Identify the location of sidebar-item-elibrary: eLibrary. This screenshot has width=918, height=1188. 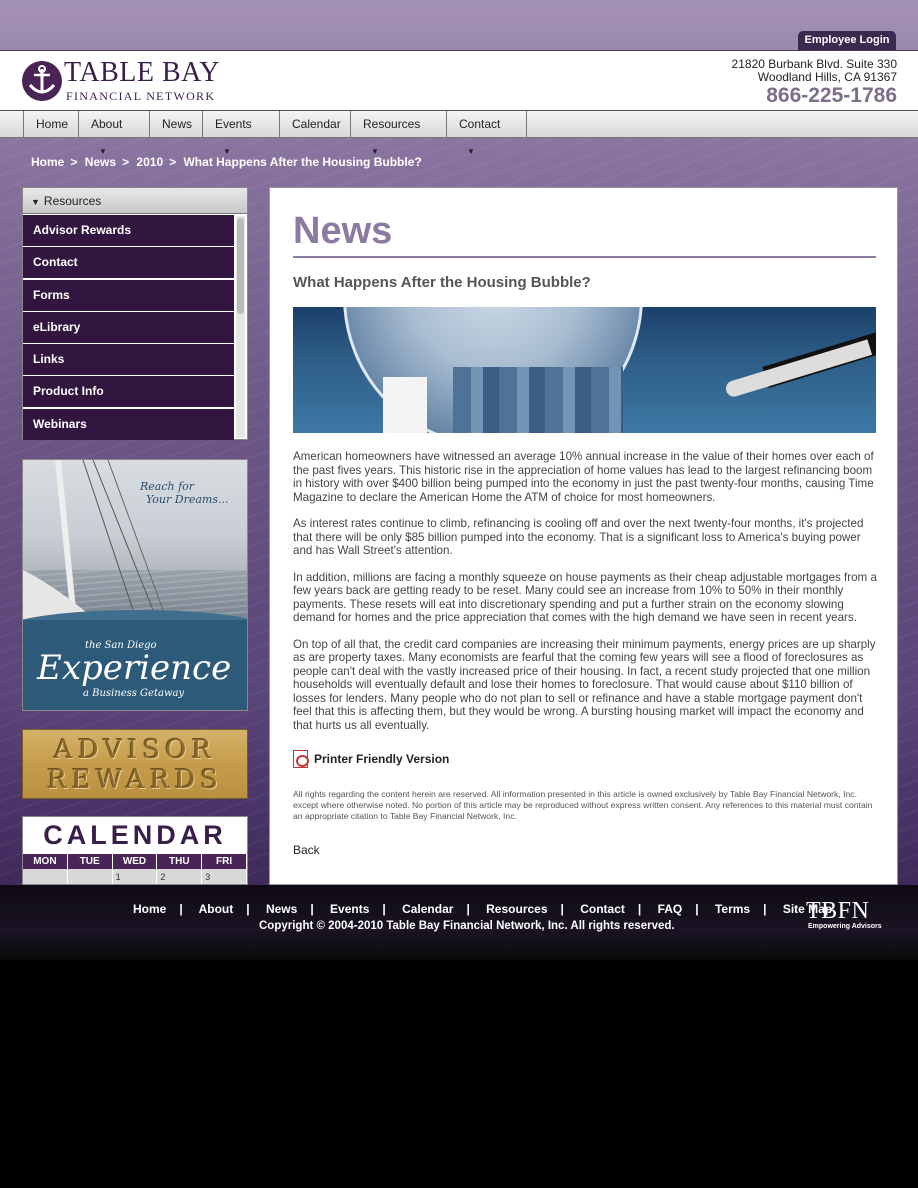
(128, 327).